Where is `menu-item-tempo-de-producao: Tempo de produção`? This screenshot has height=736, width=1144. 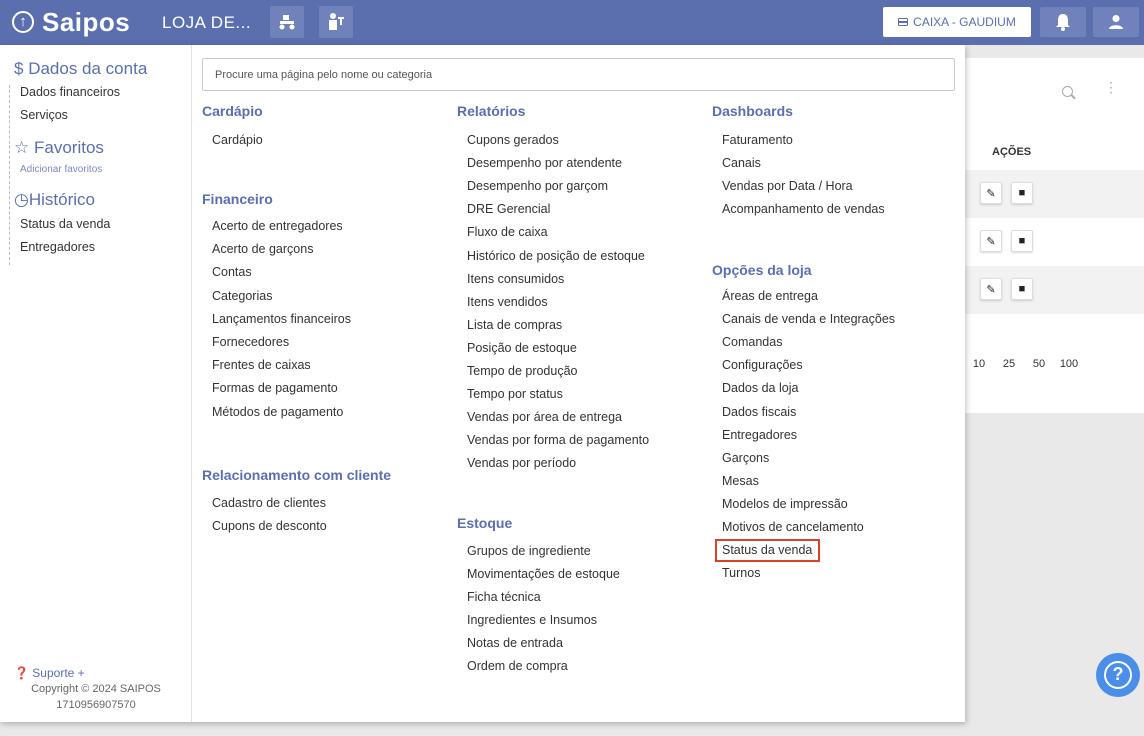 menu-item-tempo-de-producao: Tempo de produção is located at coordinates (522, 371).